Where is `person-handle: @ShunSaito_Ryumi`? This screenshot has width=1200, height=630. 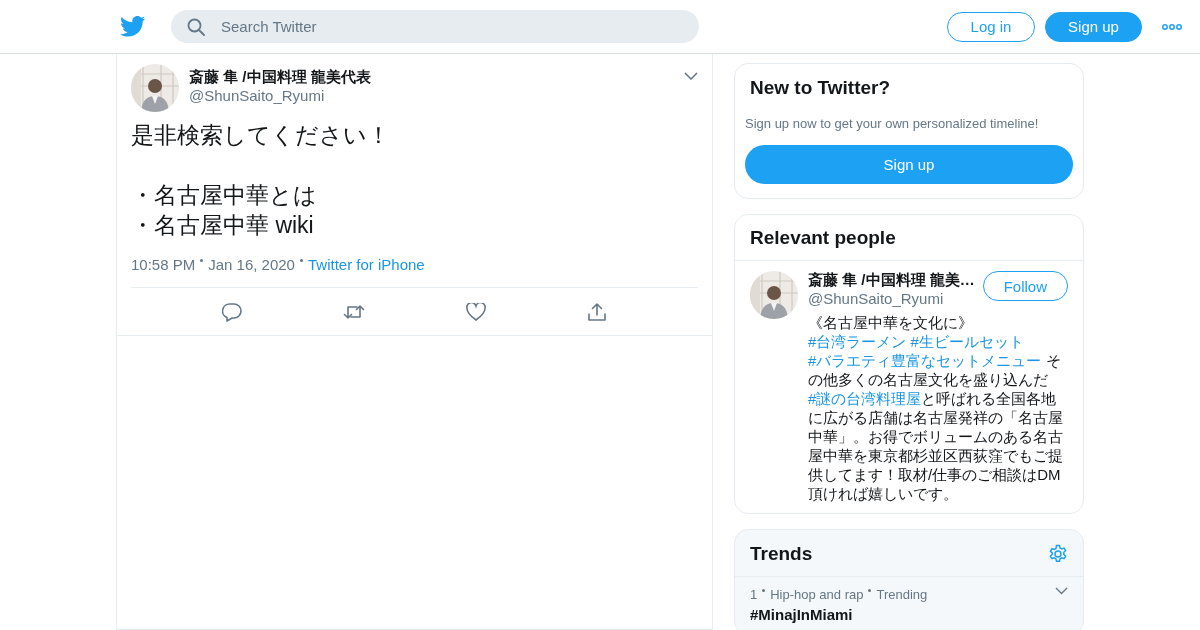
person-handle: @ShunSaito_Ryumi is located at coordinates (876, 299).